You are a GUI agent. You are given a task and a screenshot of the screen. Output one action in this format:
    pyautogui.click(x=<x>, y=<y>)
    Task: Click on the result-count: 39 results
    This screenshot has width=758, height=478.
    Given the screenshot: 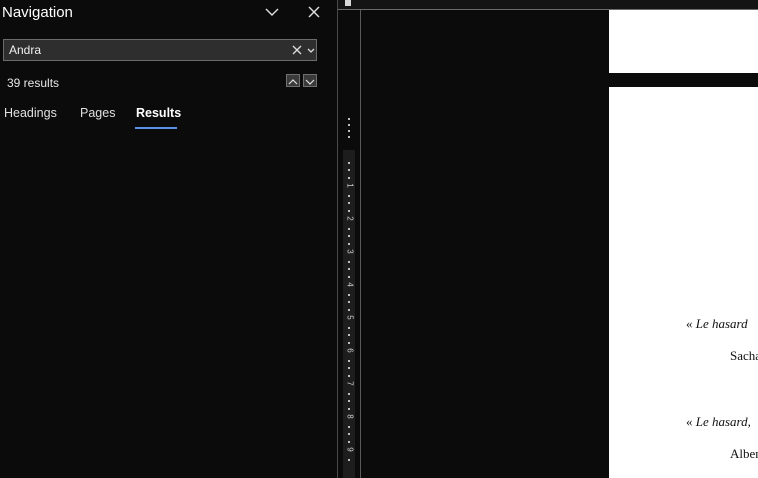 What is the action you would take?
    pyautogui.click(x=33, y=83)
    